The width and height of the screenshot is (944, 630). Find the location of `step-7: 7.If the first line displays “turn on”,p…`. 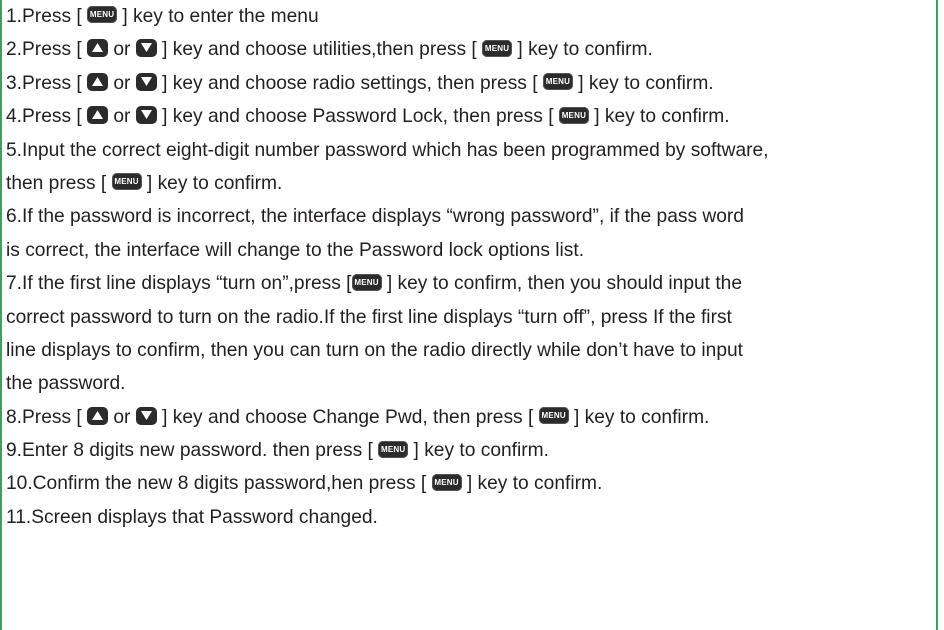

step-7: 7.If the first line displays “turn on”,p… is located at coordinates (374, 284).